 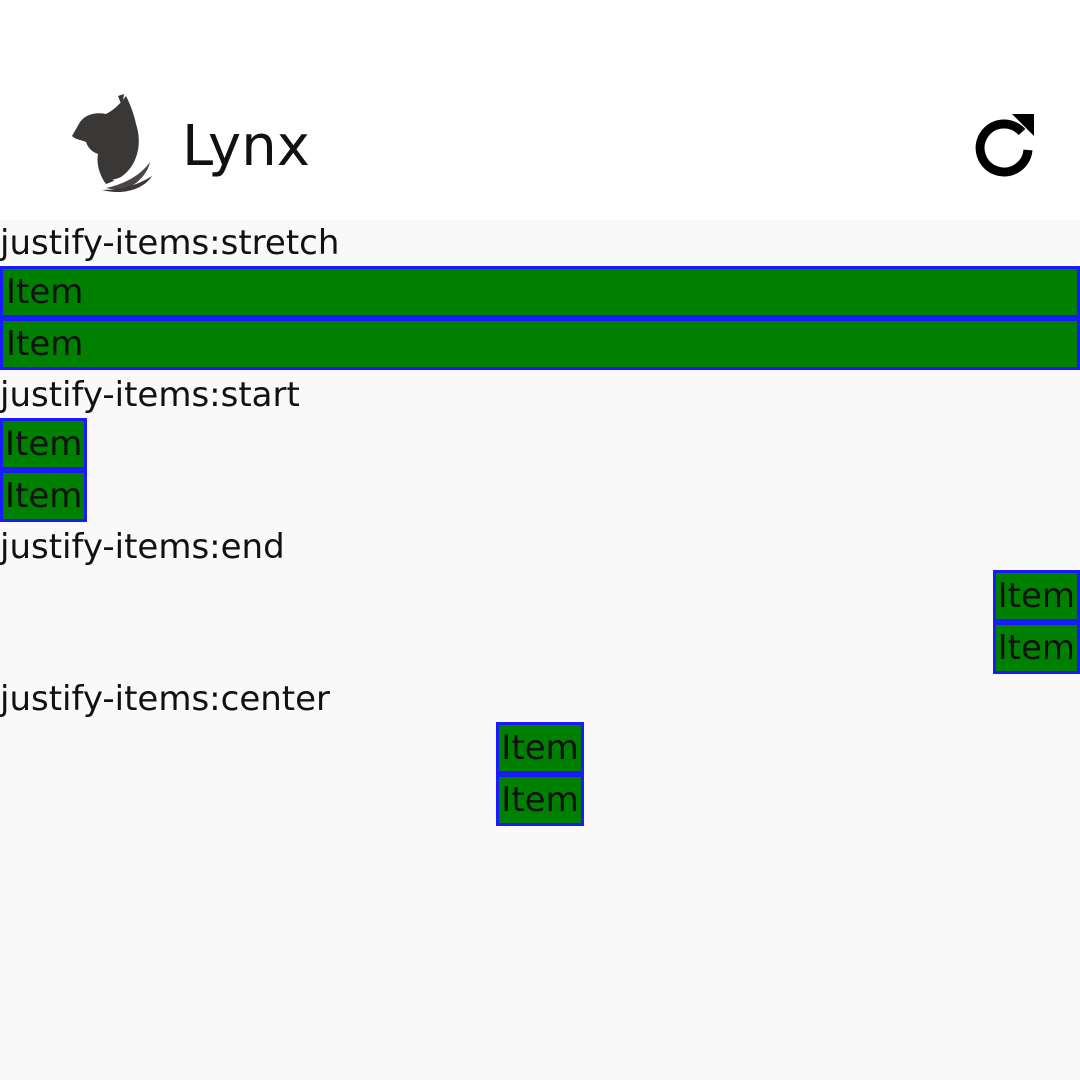 I want to click on grid-start: Item Item, so click(x=540, y=470).